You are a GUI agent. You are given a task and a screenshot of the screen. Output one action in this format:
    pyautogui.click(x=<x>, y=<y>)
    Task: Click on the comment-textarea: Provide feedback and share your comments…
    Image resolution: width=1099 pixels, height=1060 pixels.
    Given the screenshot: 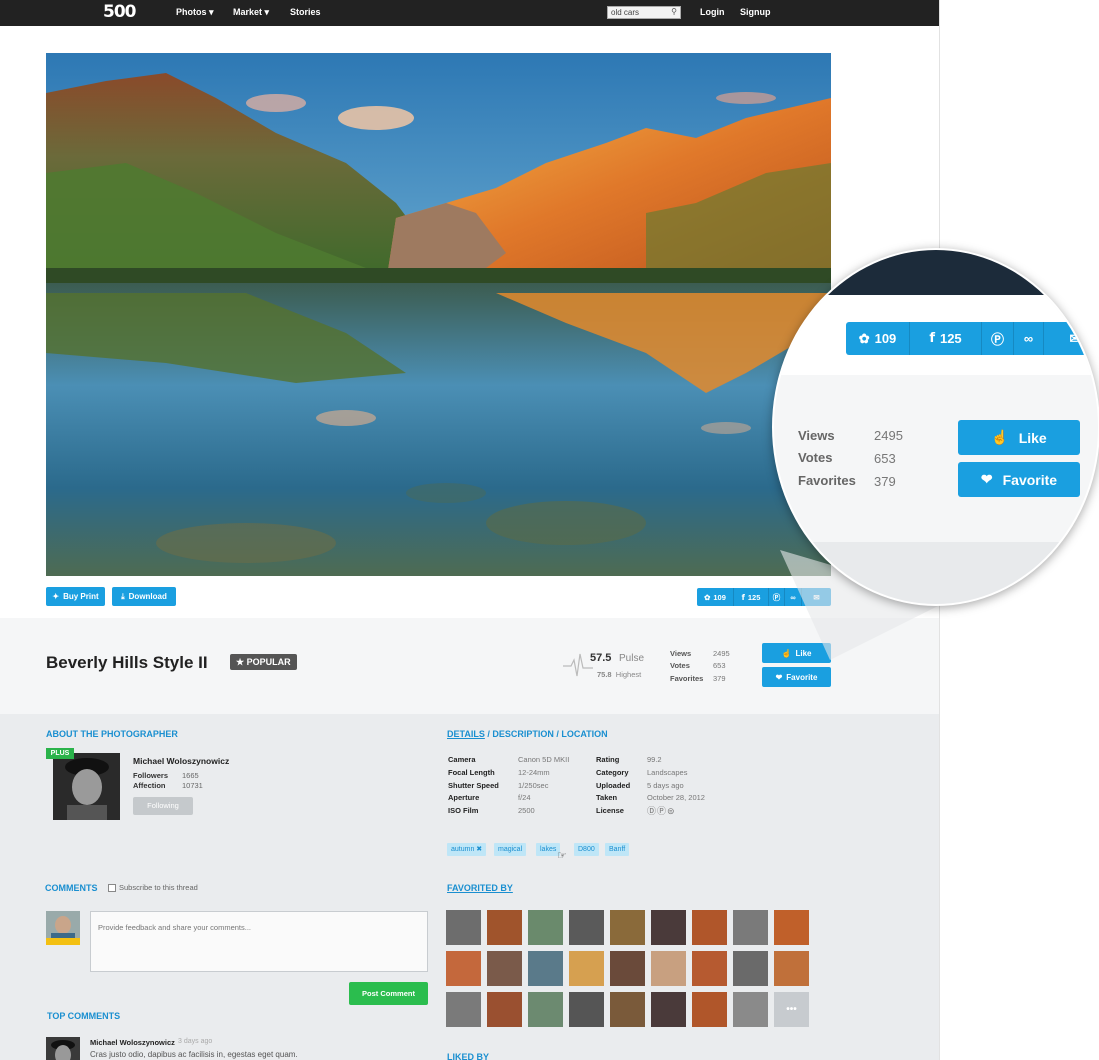 What is the action you would take?
    pyautogui.click(x=259, y=941)
    